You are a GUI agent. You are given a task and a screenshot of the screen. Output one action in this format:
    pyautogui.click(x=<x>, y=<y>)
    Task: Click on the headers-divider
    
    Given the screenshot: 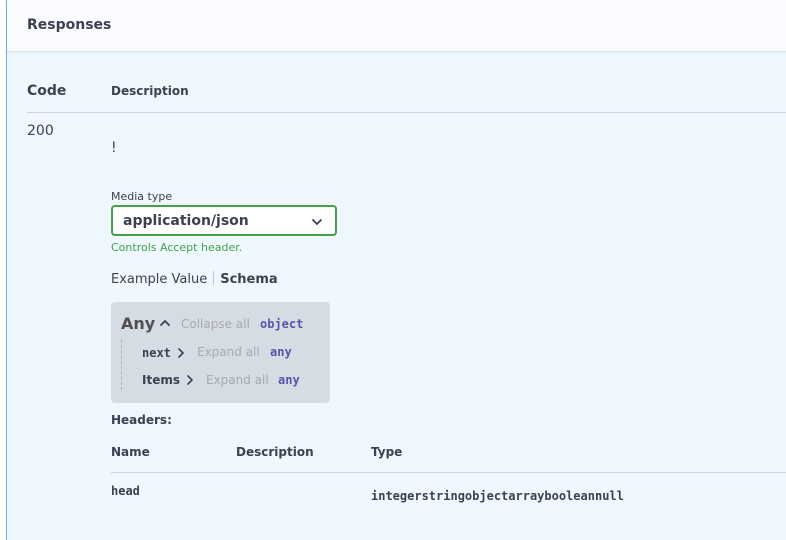 What is the action you would take?
    pyautogui.click(x=448, y=472)
    